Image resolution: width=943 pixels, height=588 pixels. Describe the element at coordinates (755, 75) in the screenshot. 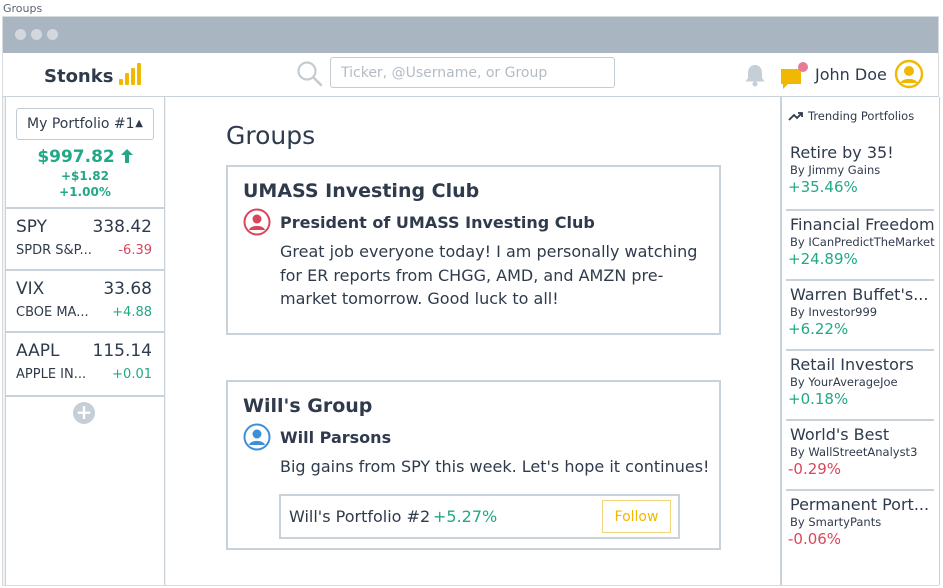

I see `bell-icon` at that location.